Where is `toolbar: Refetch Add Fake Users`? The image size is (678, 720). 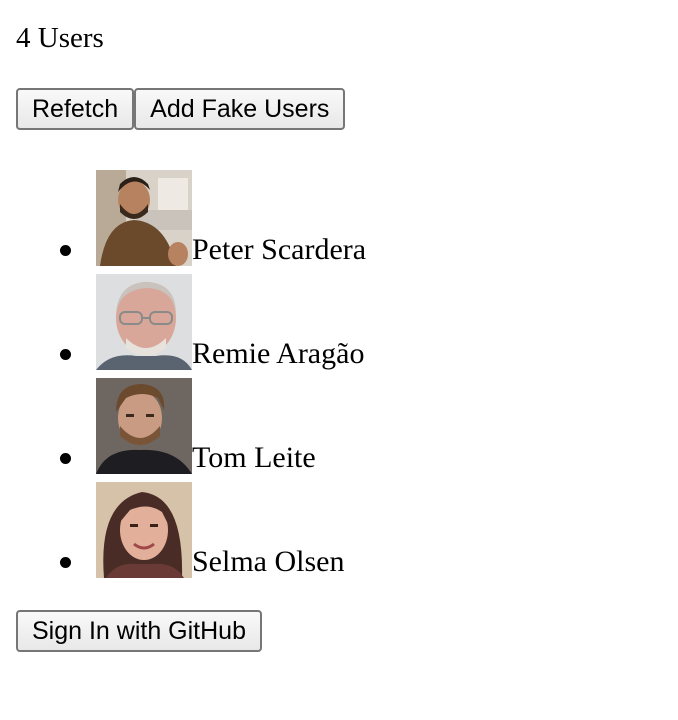 toolbar: Refetch Add Fake Users is located at coordinates (181, 109).